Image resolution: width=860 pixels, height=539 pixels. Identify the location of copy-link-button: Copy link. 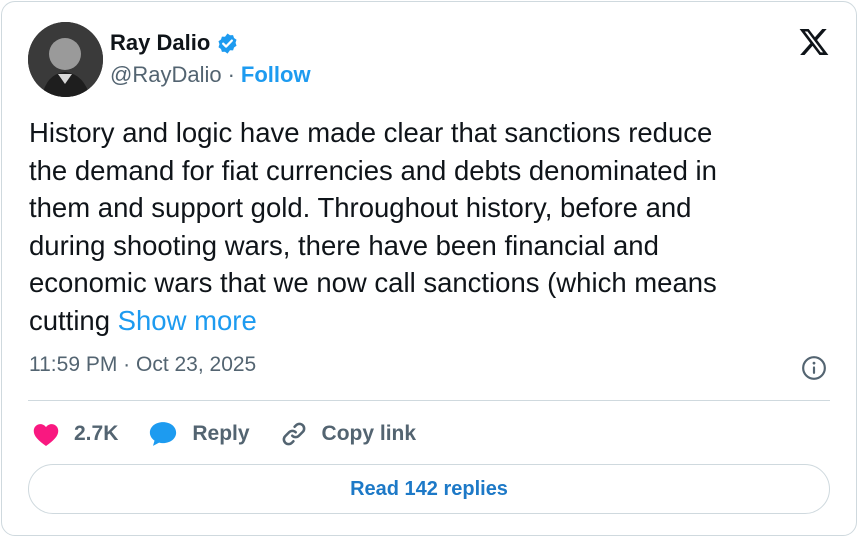
(348, 434).